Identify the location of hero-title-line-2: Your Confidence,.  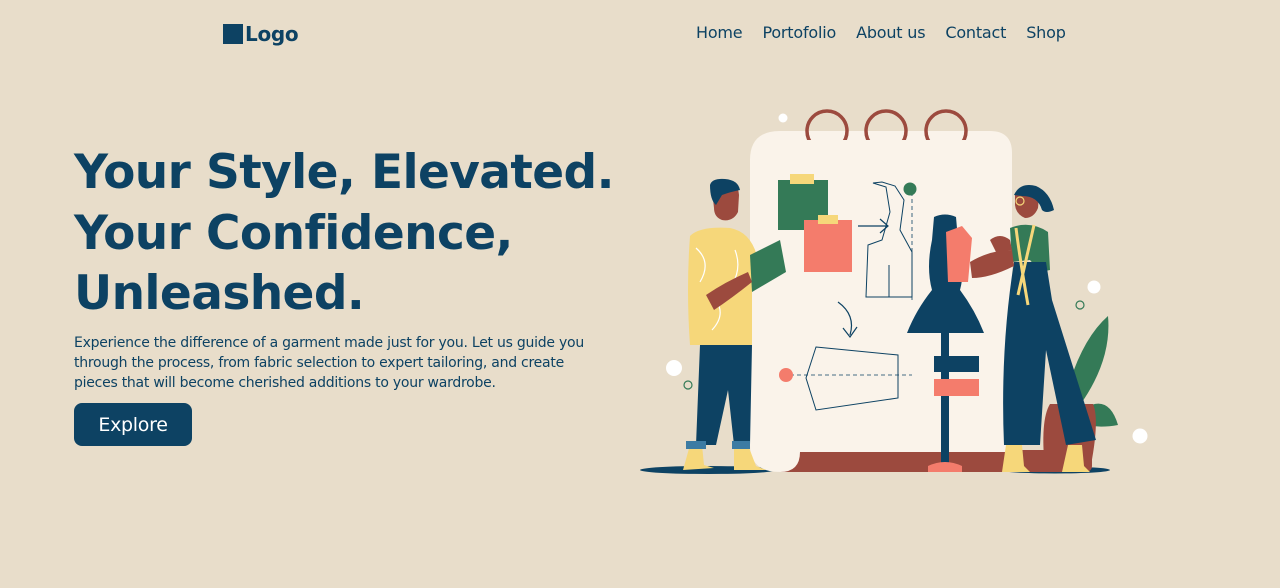
(293, 233).